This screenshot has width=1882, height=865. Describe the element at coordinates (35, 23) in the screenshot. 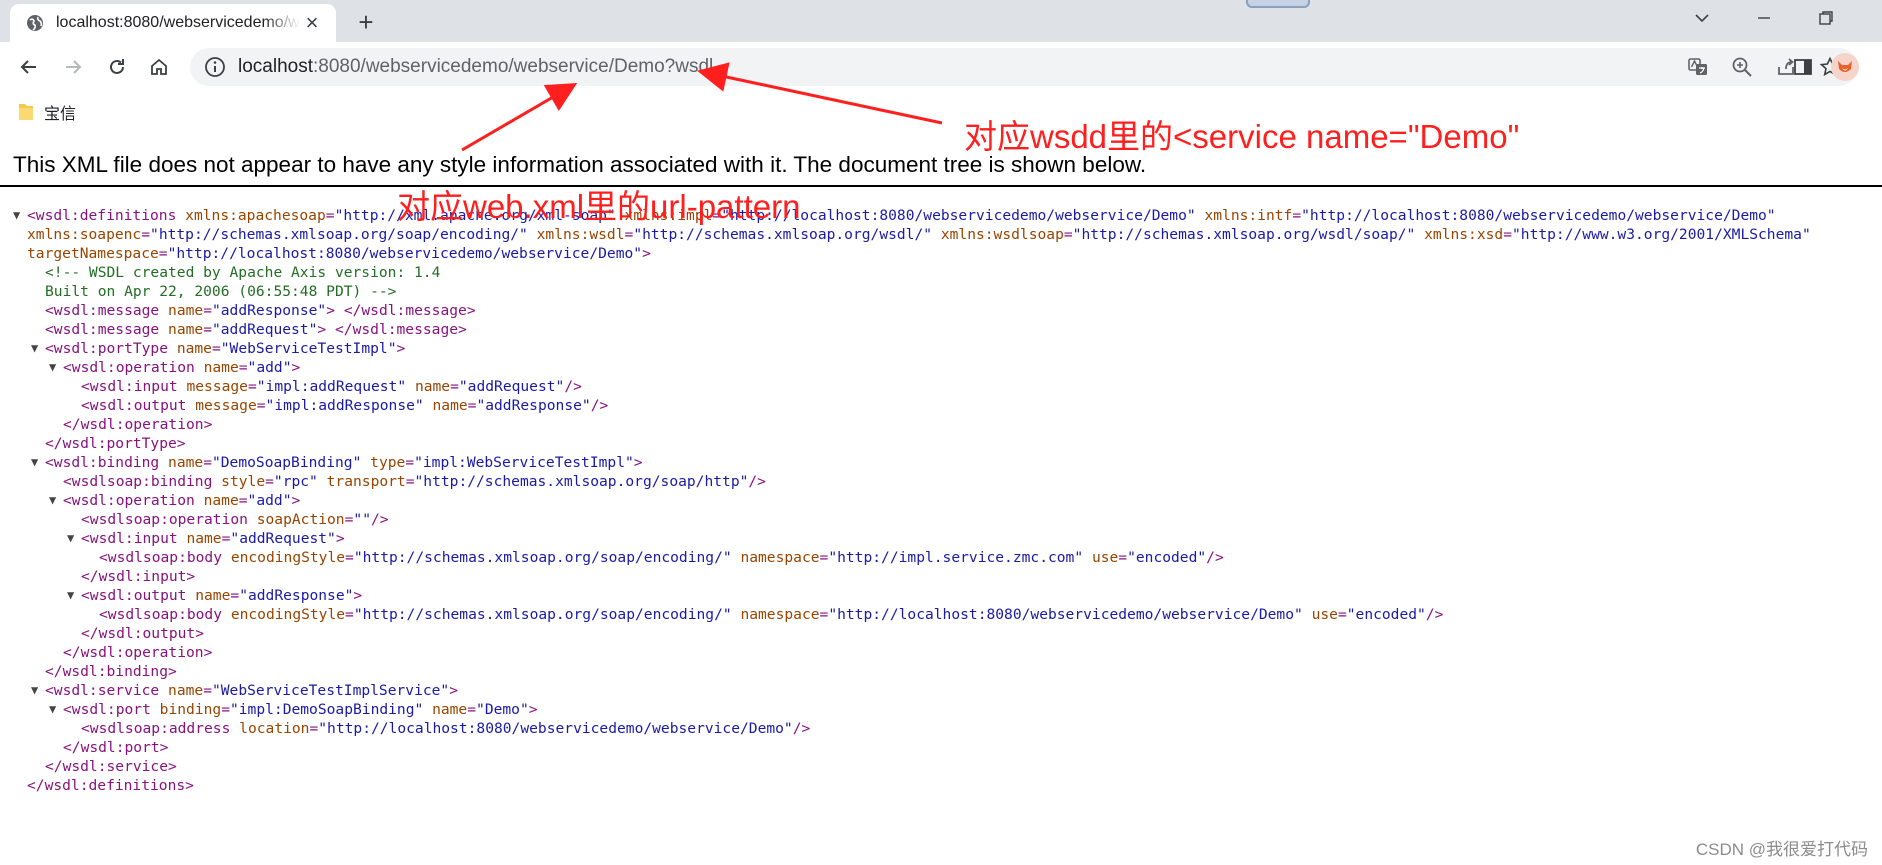

I see `globe-icon` at that location.